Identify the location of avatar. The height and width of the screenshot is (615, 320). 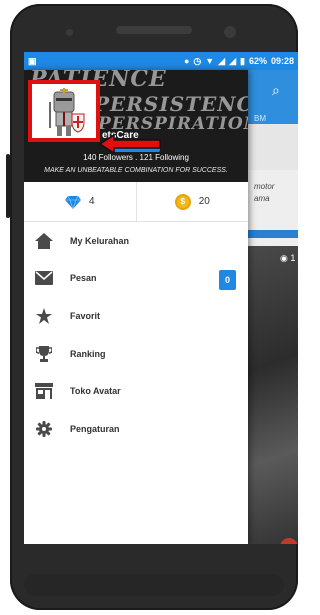
(64, 111).